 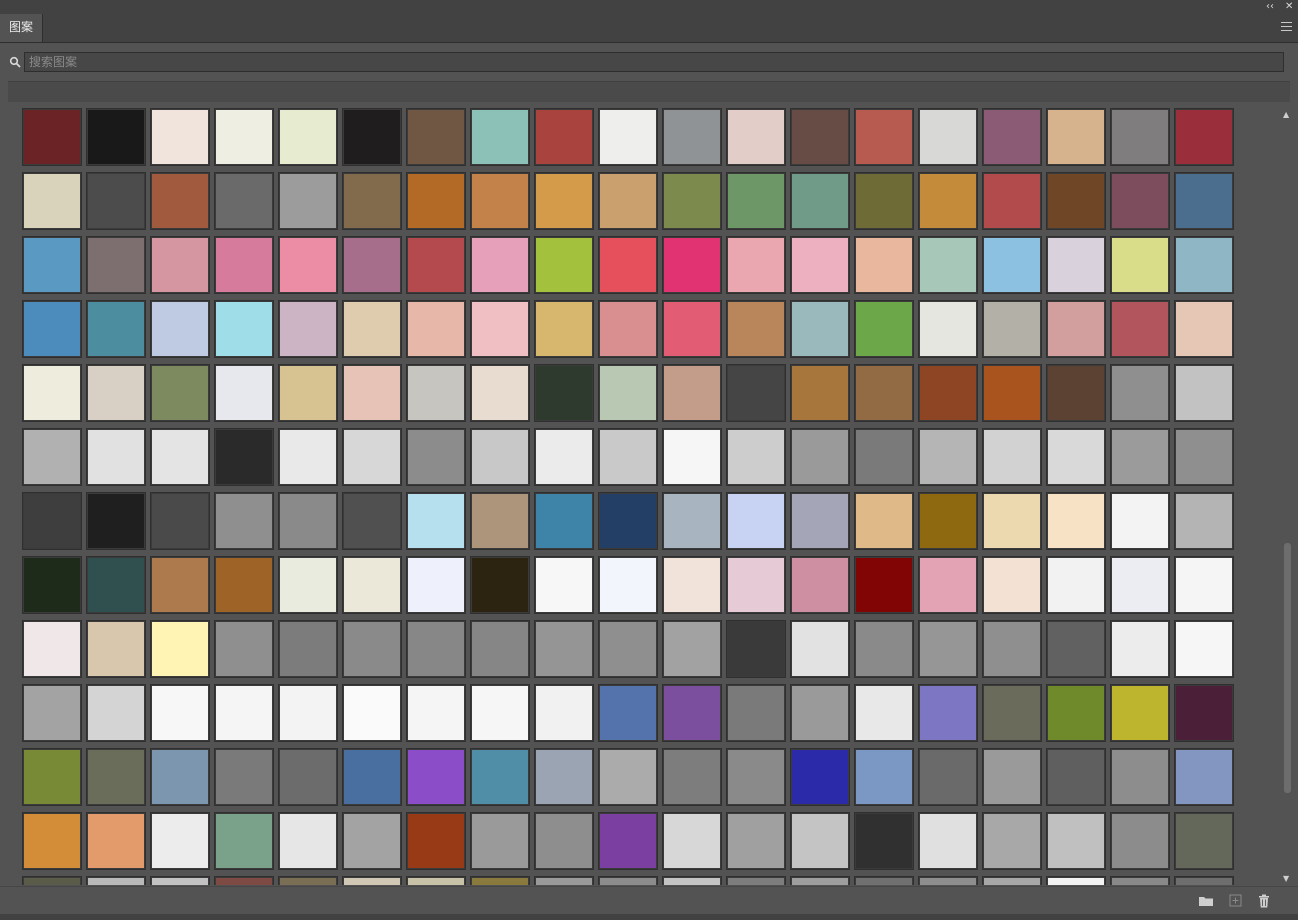 What do you see at coordinates (1264, 901) in the screenshot?
I see `trash-icon` at bounding box center [1264, 901].